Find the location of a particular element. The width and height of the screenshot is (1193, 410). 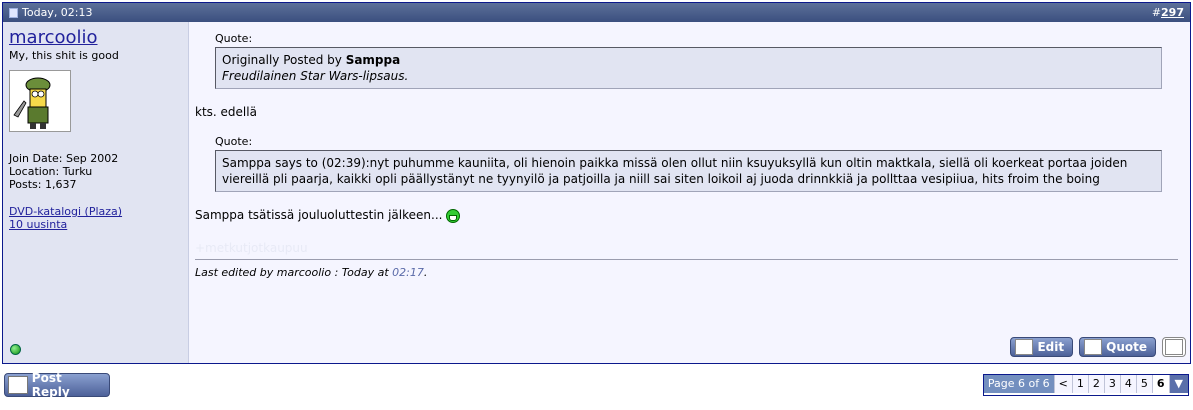

quote-label: Quote: is located at coordinates (234, 38).